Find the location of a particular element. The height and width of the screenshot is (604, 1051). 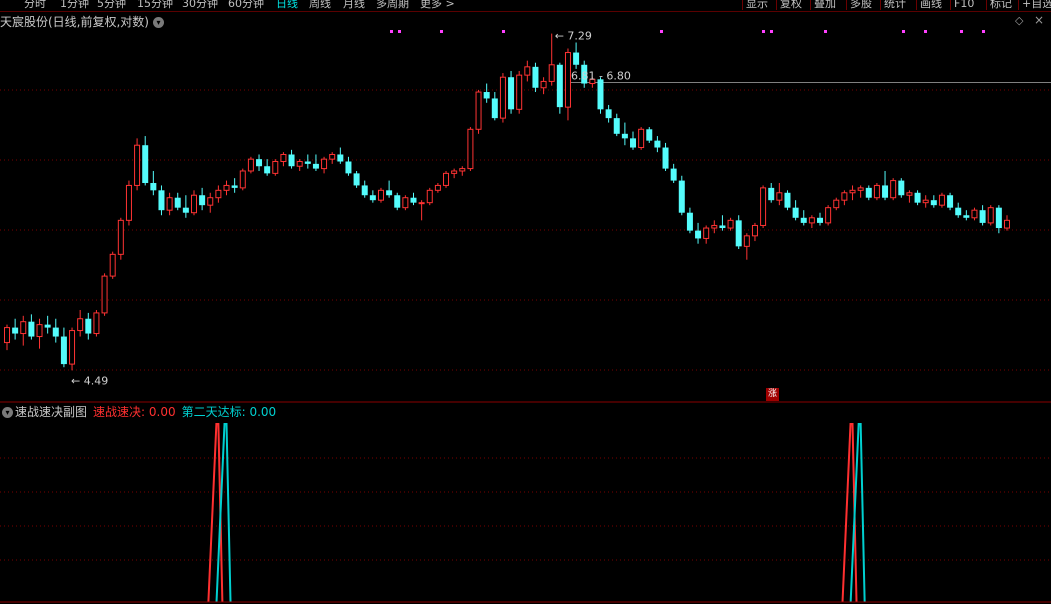

zhang-badge: 涨 is located at coordinates (772, 394).